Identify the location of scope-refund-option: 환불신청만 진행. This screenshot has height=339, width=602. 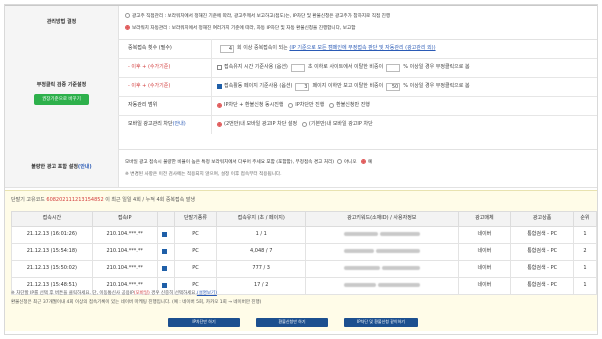
(353, 105).